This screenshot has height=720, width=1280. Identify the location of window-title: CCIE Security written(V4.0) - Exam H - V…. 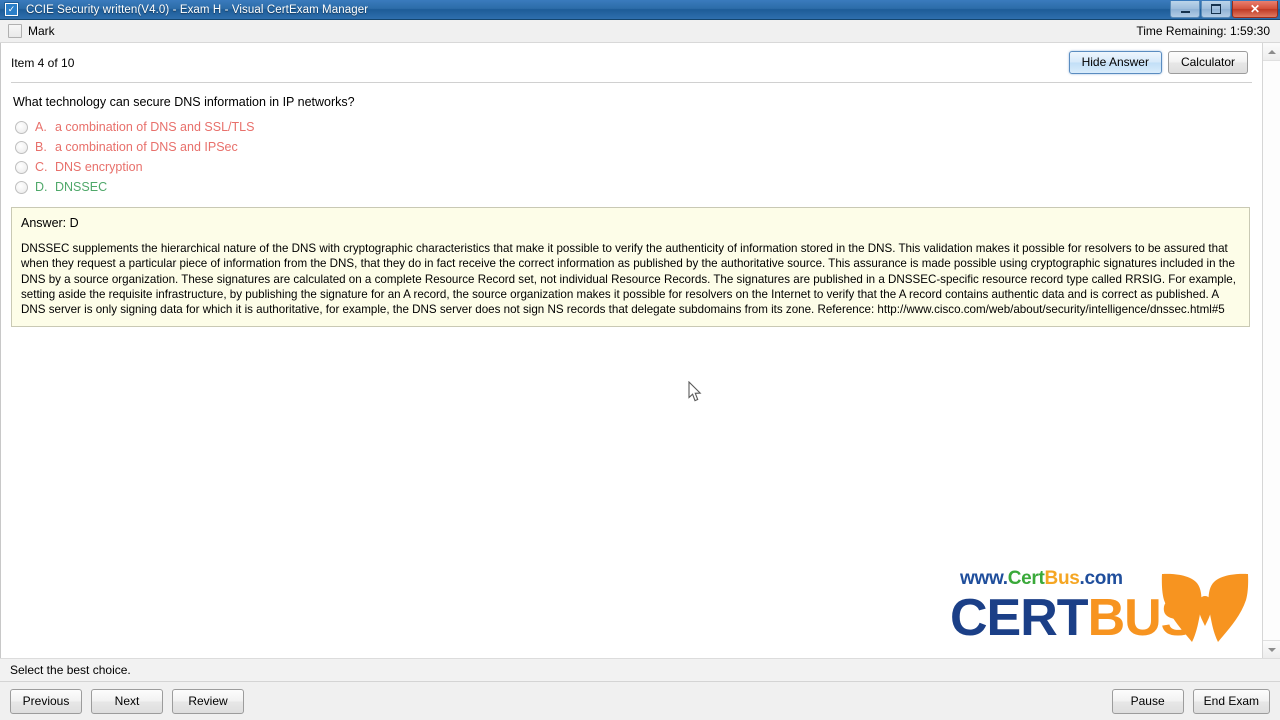
(197, 9).